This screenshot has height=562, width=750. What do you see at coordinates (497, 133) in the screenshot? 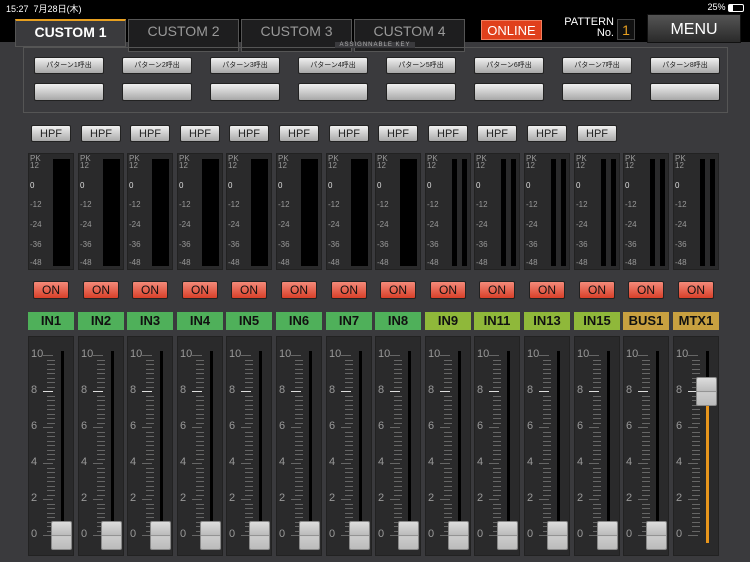
I see `hpf-button-in11: HPF` at bounding box center [497, 133].